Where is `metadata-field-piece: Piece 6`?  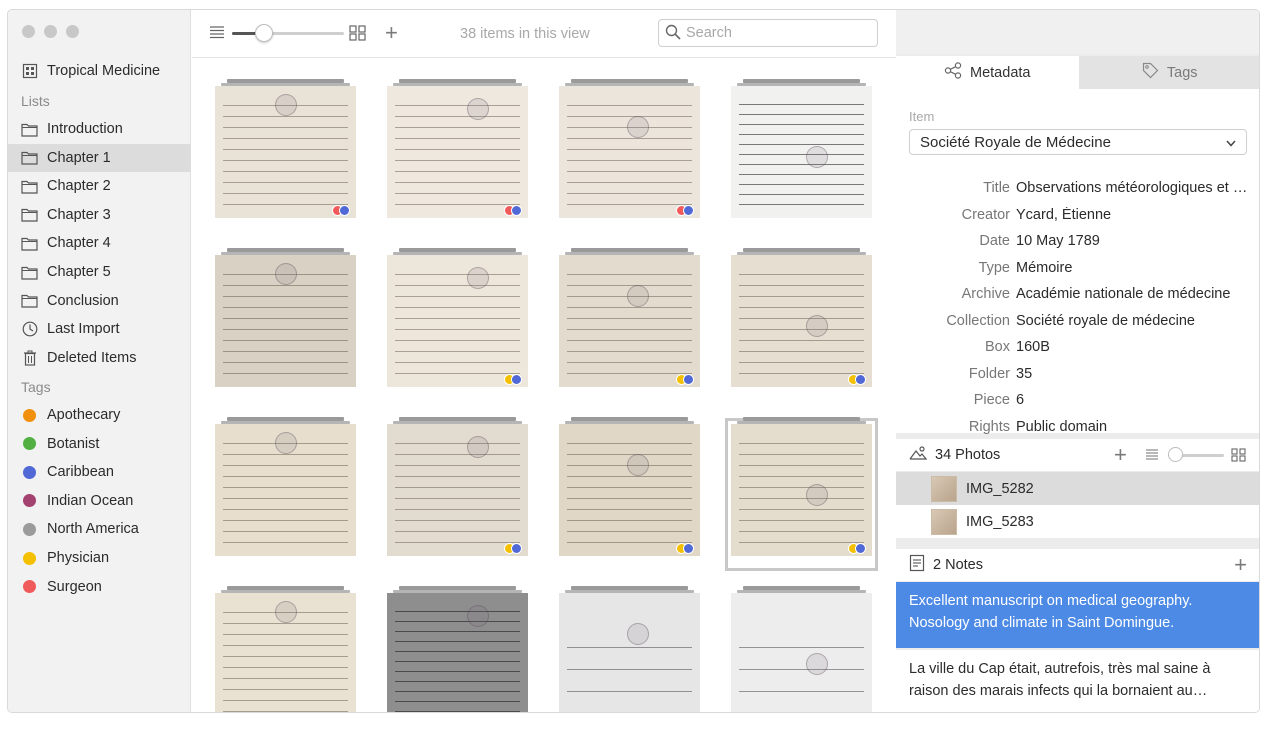
metadata-field-piece: Piece 6 is located at coordinates (1077, 400).